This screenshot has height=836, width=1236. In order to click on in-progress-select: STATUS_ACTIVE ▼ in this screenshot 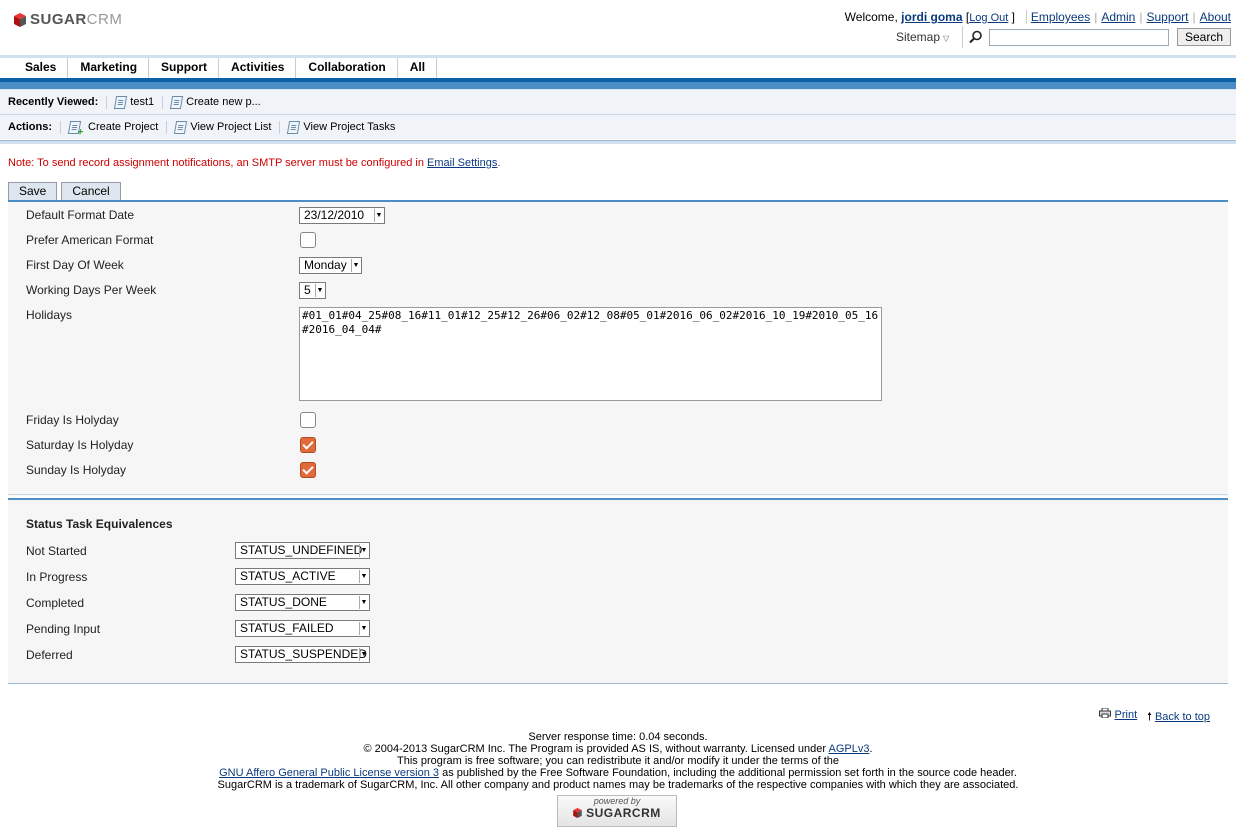, I will do `click(302, 576)`.